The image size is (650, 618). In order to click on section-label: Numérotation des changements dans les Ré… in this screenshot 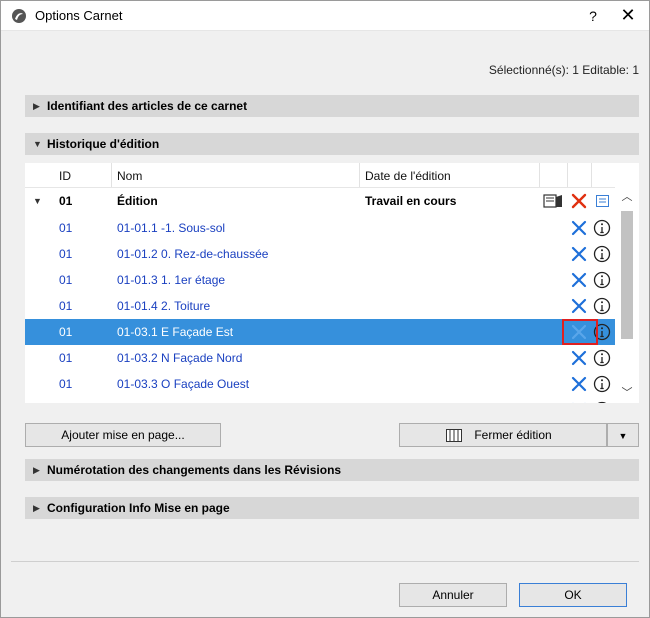, I will do `click(194, 470)`.